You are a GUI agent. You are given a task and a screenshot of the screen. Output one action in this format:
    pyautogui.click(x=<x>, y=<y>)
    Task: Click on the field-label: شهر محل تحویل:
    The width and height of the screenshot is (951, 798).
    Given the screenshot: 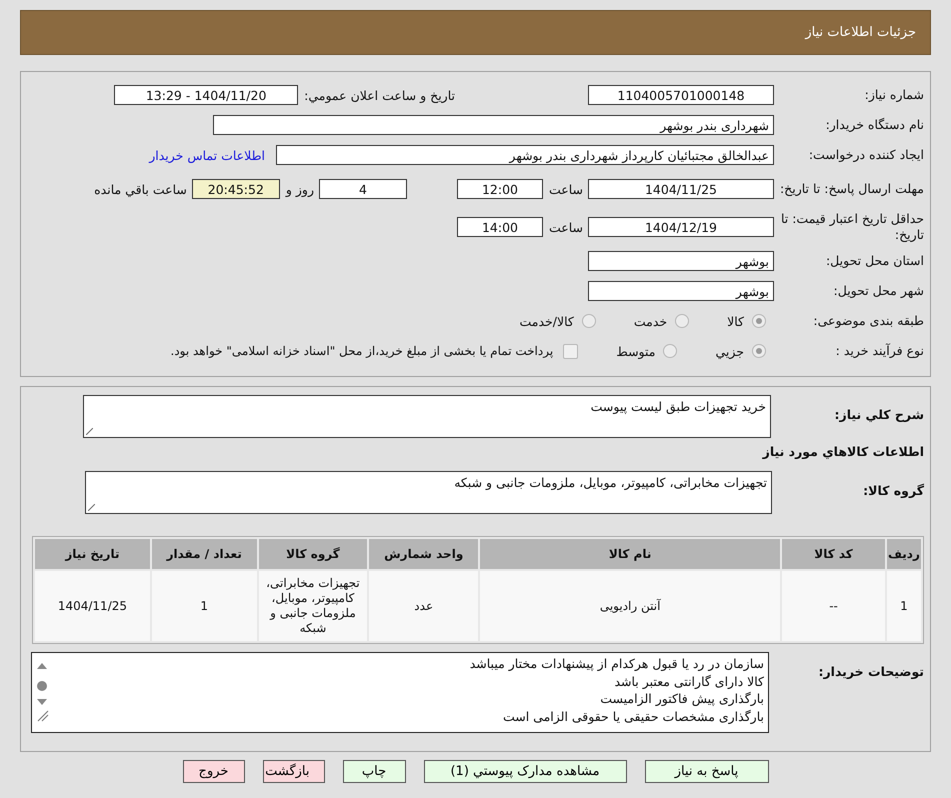 What is the action you would take?
    pyautogui.click(x=878, y=291)
    